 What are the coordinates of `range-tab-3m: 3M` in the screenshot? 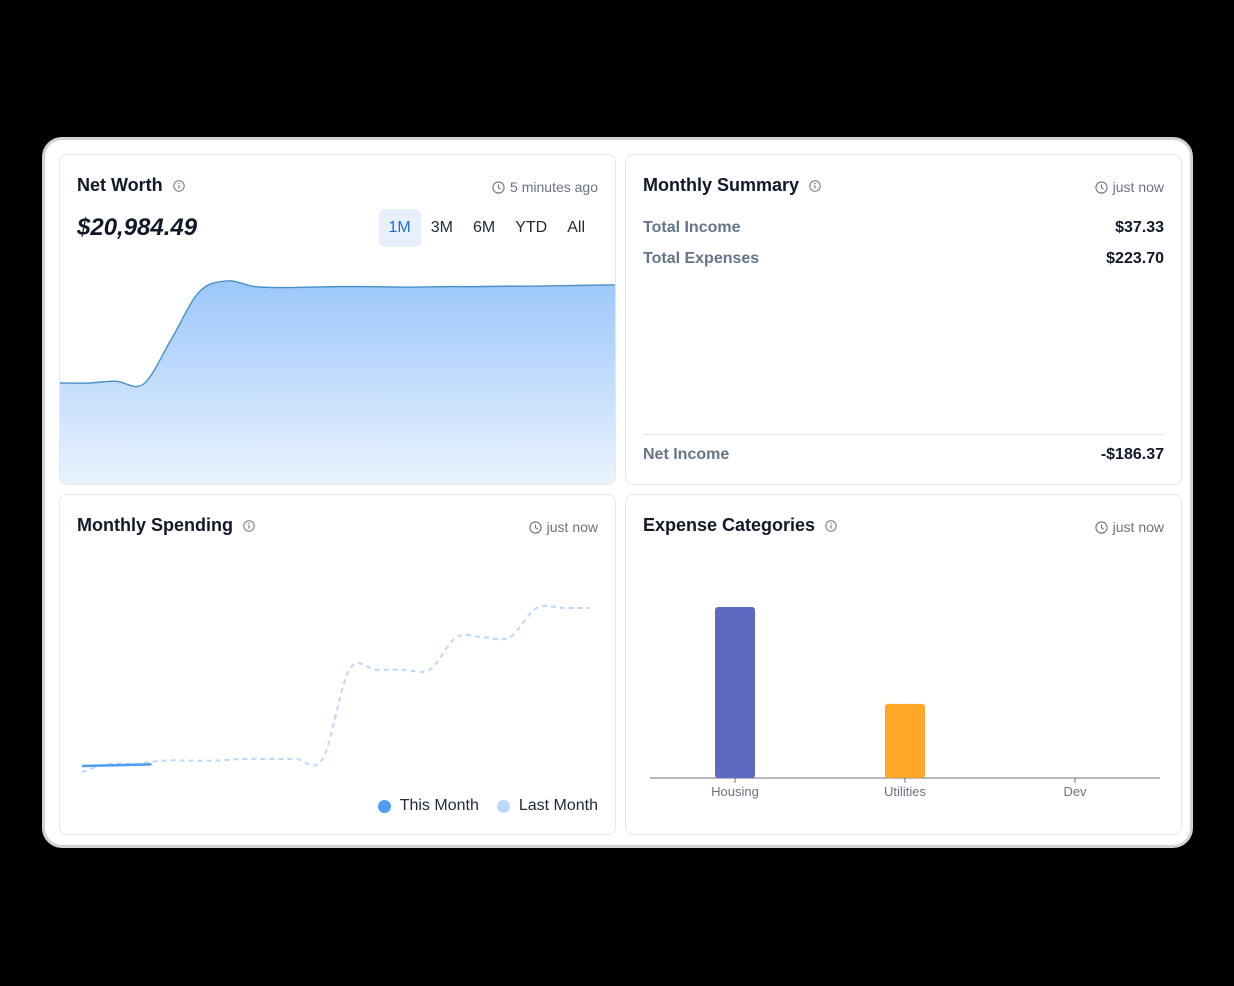 It's located at (442, 228).